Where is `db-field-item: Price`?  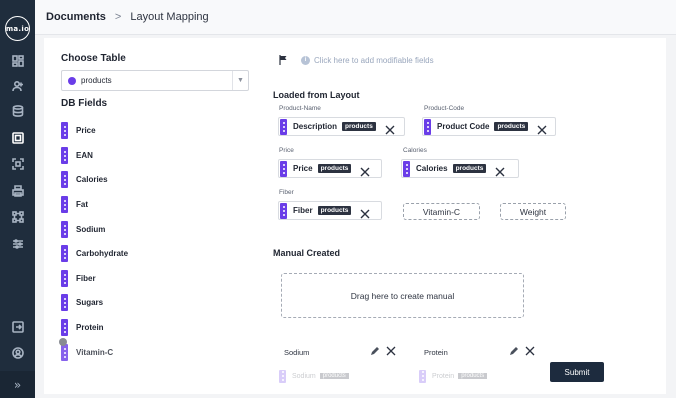 db-field-item: Price is located at coordinates (153, 130).